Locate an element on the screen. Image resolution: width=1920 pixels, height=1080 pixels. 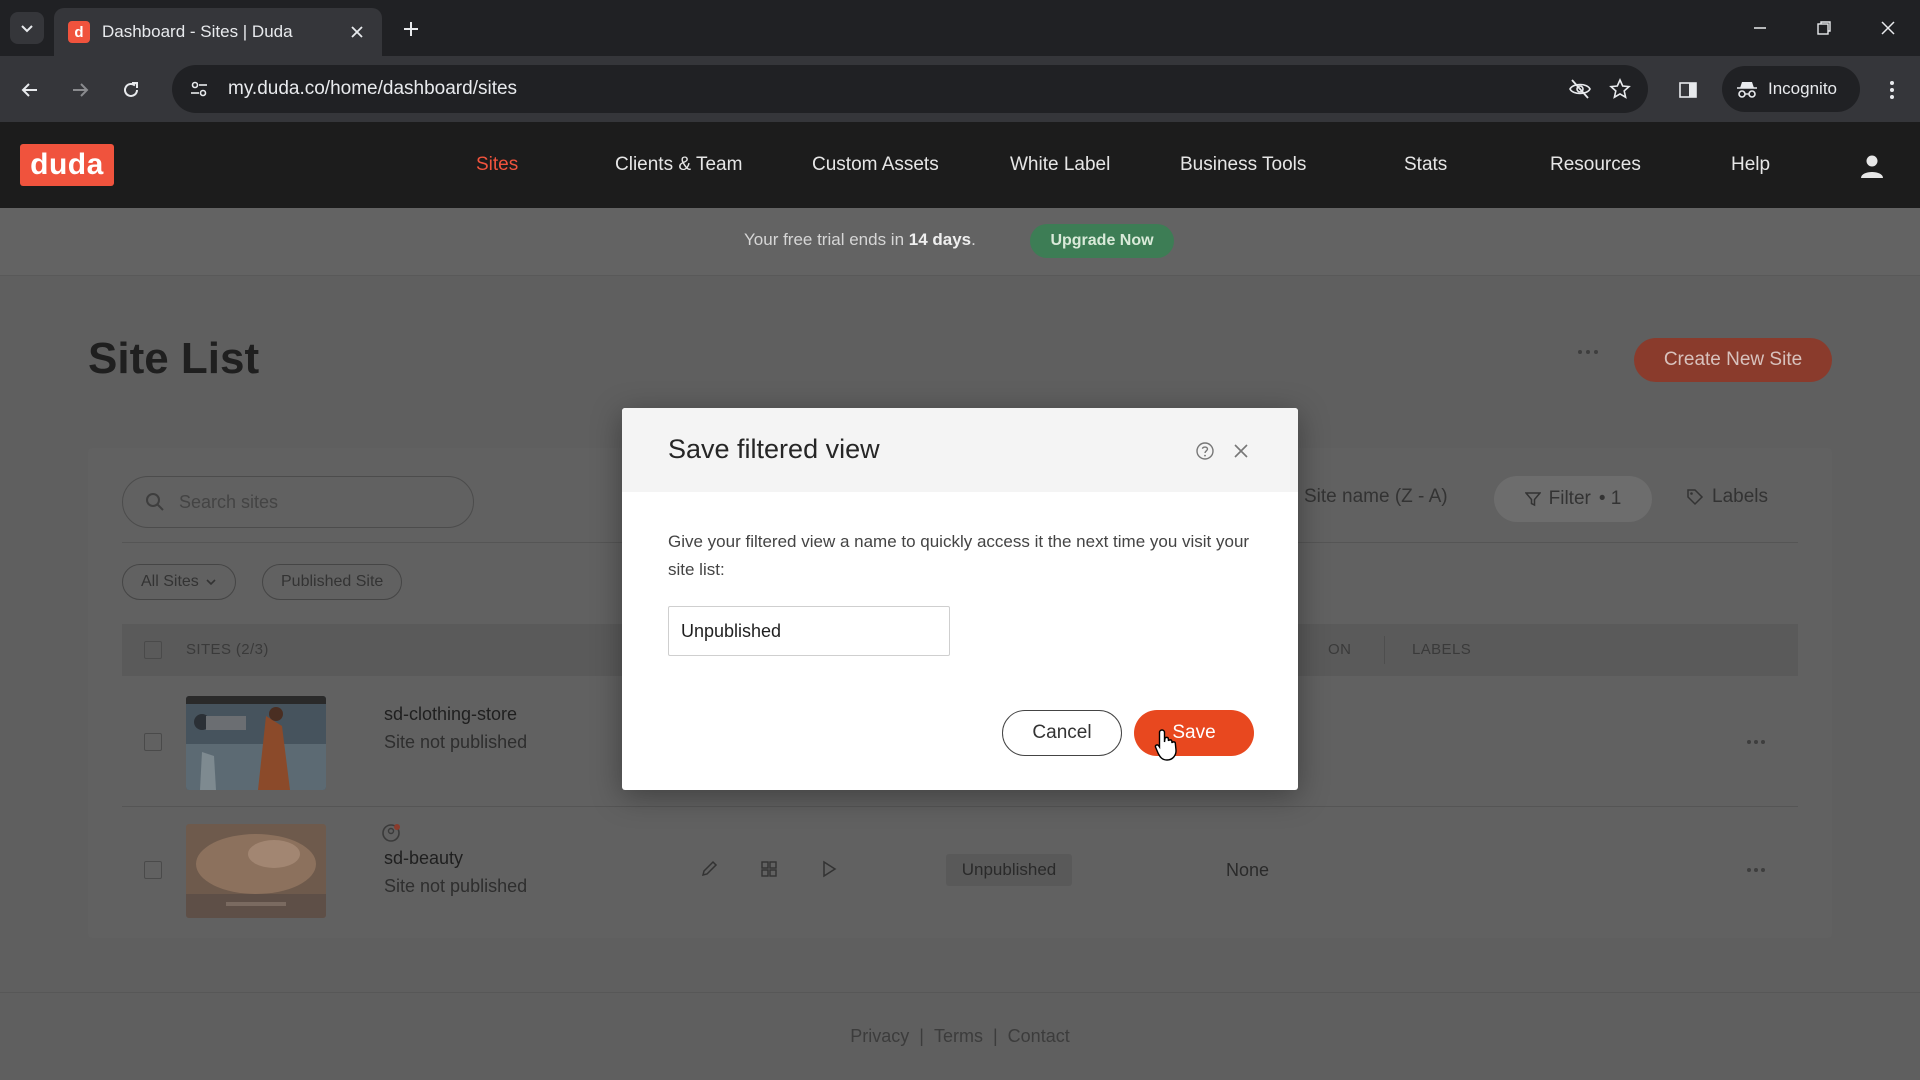
search-input: Search sites is located at coordinates (298, 502).